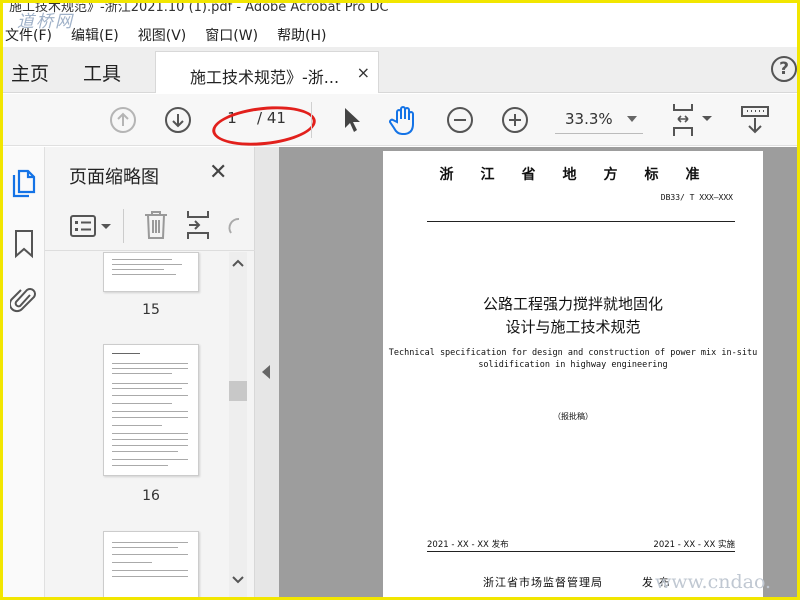 This screenshot has width=800, height=600. I want to click on thumbnail-list: 15 16, so click(137, 424).